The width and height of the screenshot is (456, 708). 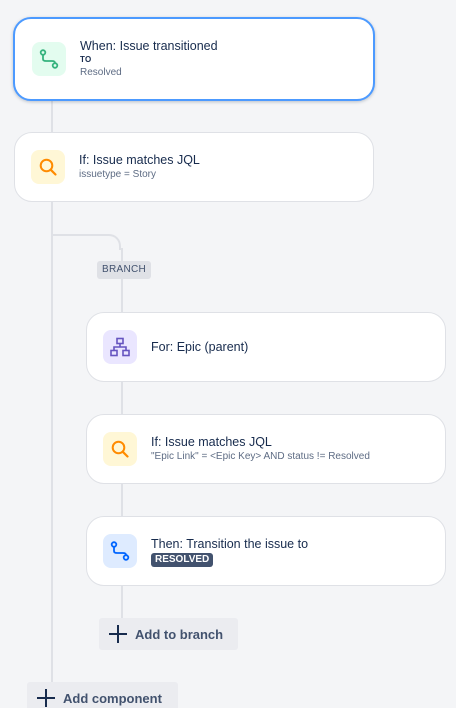 I want to click on main-connector-line-long, so click(x=52, y=445).